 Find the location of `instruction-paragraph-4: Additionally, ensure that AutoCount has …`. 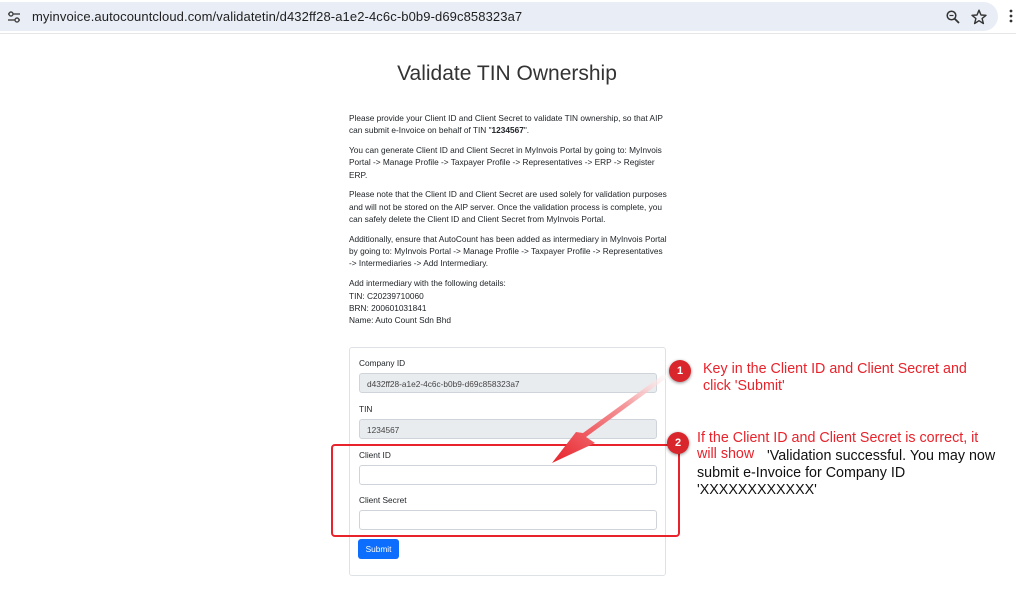

instruction-paragraph-4: Additionally, ensure that AutoCount has … is located at coordinates (508, 251).